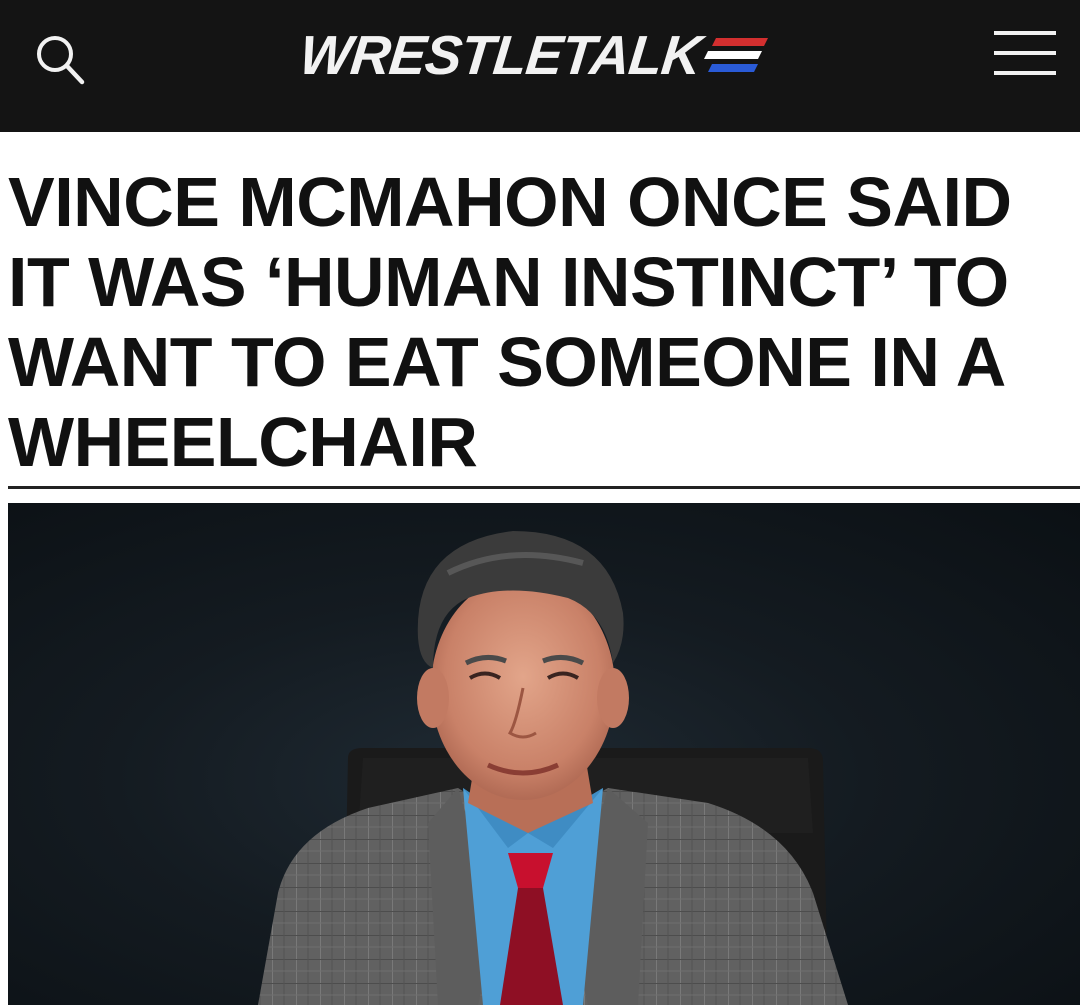 Image resolution: width=1080 pixels, height=1005 pixels. I want to click on menu-button, so click(1025, 53).